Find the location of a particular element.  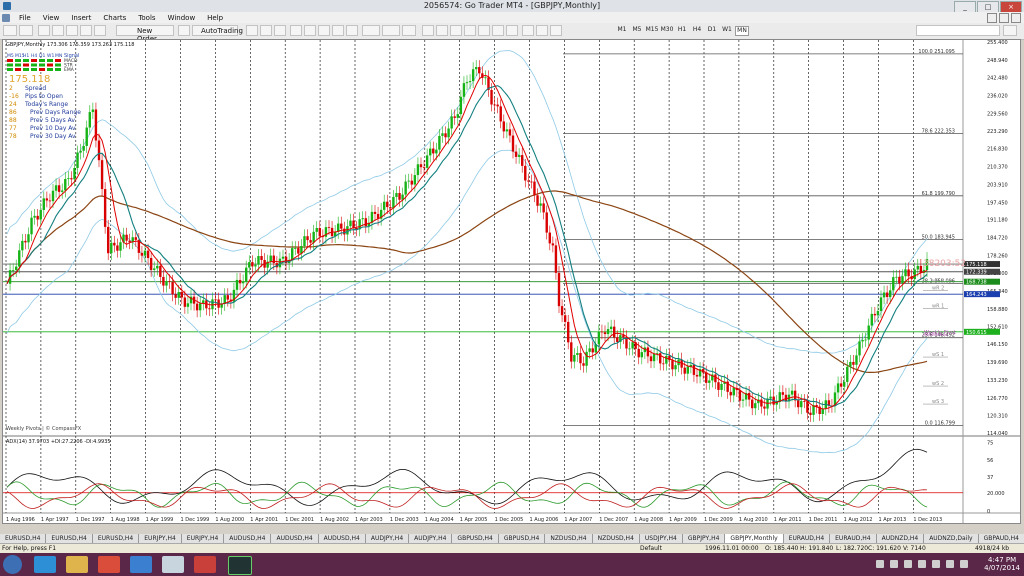

timeframe-d1: D1 is located at coordinates (712, 29).